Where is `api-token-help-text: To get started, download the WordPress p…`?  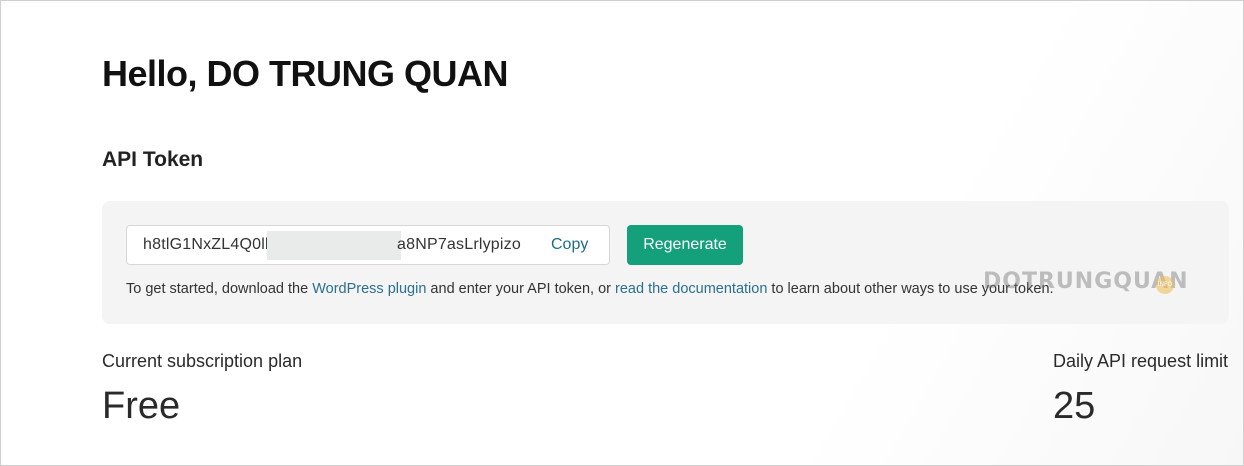
api-token-help-text: To get started, download the WordPress p… is located at coordinates (590, 289).